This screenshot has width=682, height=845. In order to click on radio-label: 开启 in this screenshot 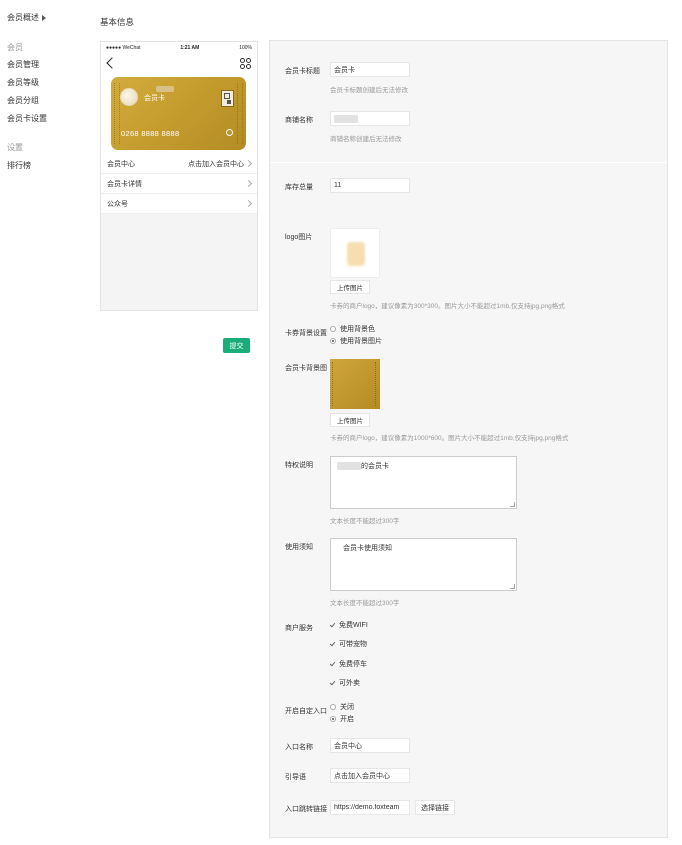, I will do `click(347, 719)`.